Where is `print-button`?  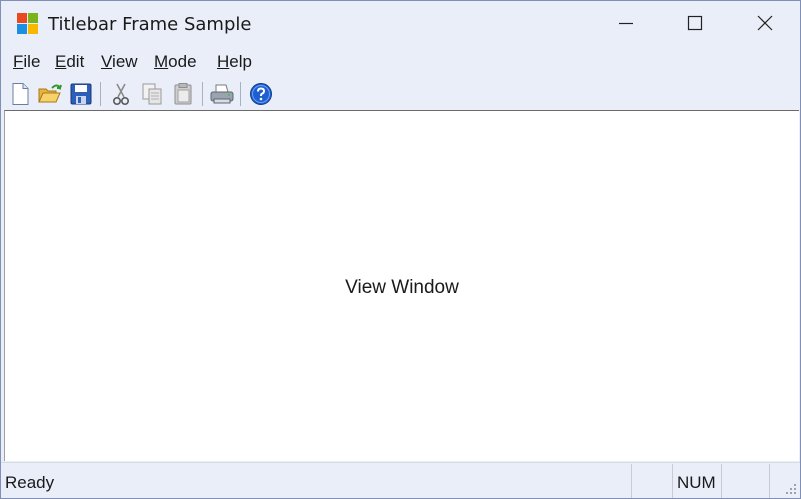
print-button is located at coordinates (222, 94).